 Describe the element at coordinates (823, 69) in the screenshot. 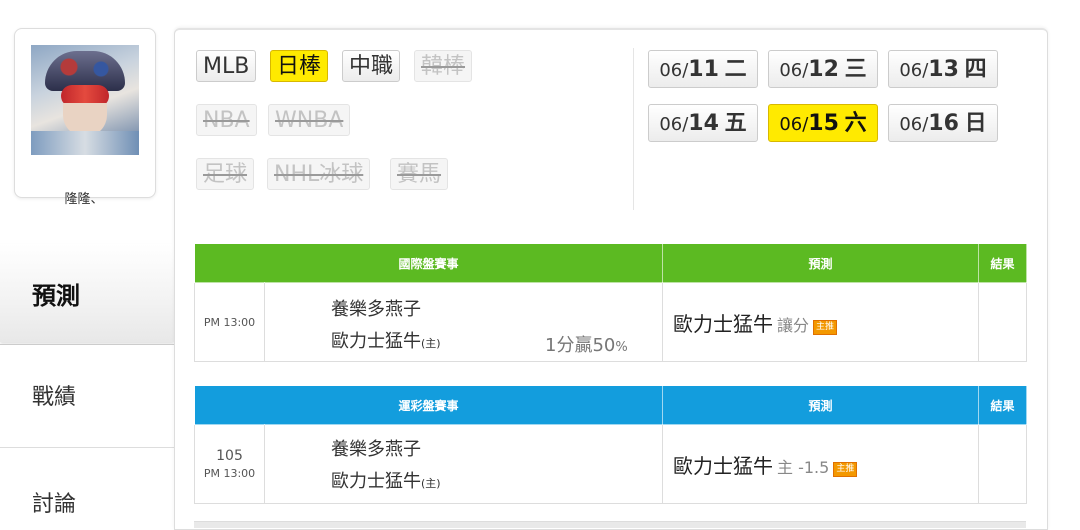

I see `date-0612: 06/12 三` at that location.